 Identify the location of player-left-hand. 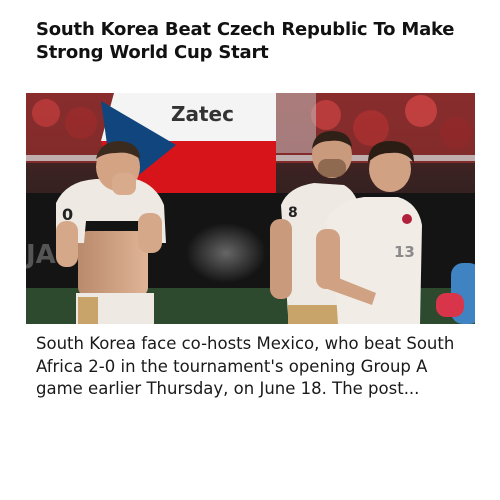
(124, 184).